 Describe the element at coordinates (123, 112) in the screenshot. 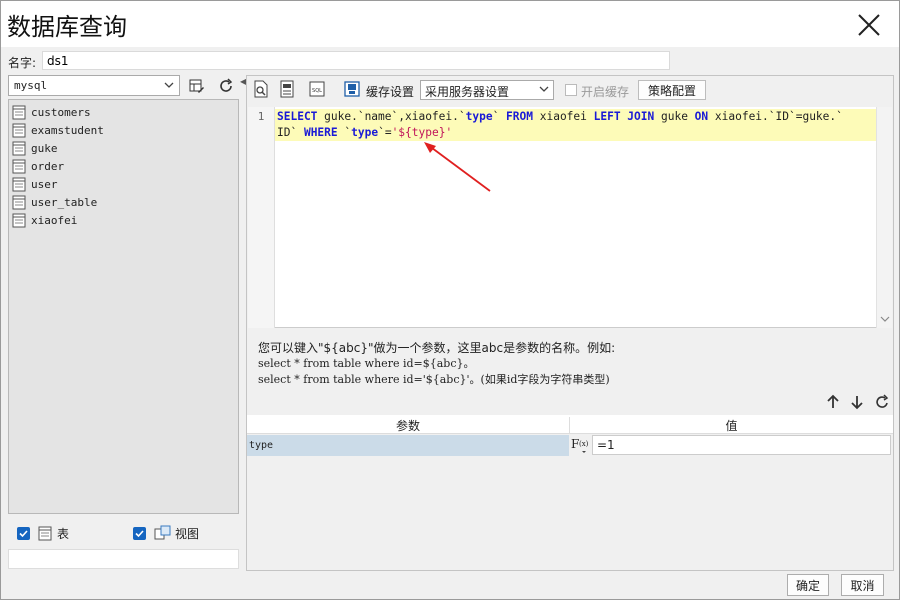

I see `list-item: customers` at that location.